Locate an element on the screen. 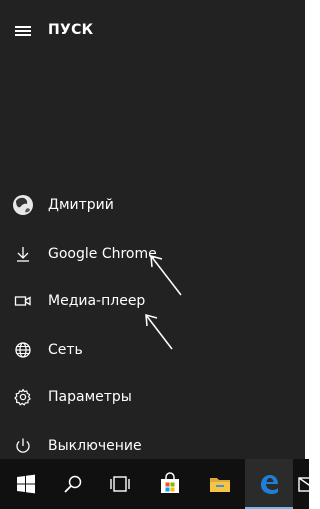  annotation-arrow-chrome is located at coordinates (166, 275).